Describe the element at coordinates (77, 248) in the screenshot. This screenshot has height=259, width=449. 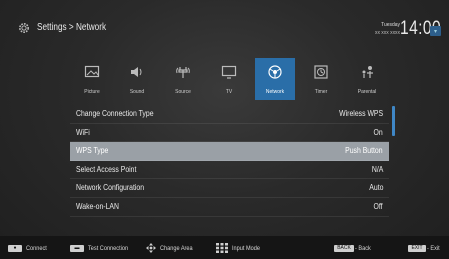
I see `red-key-icon: ▬` at that location.